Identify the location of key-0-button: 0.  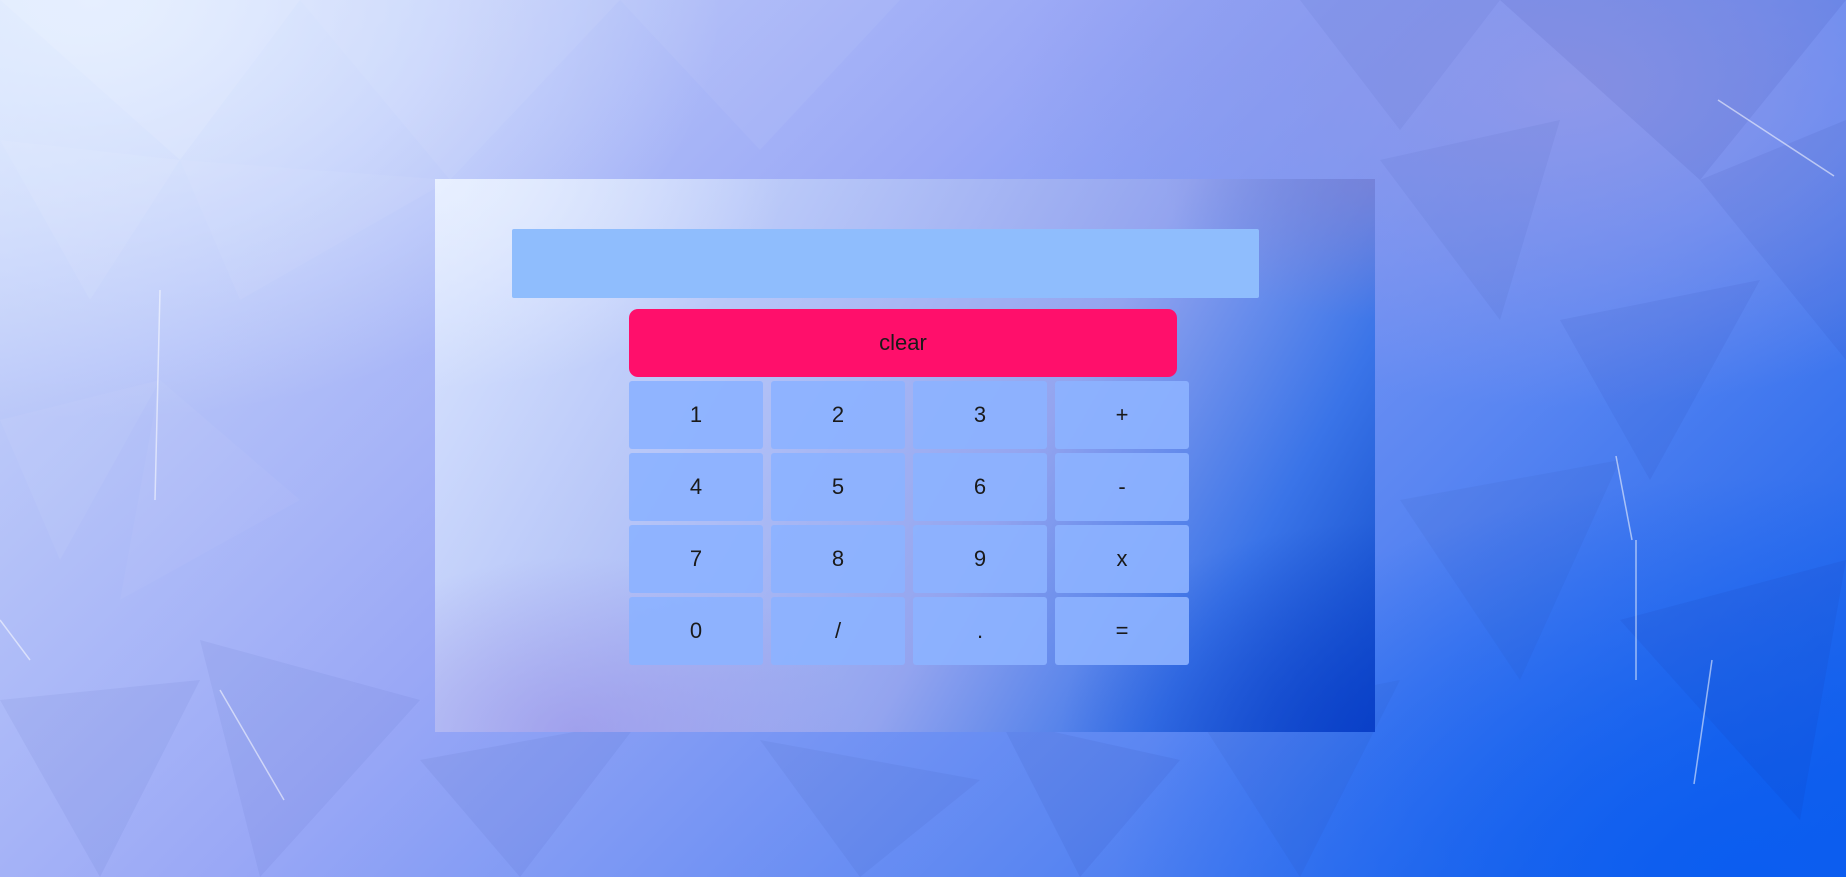
(696, 631).